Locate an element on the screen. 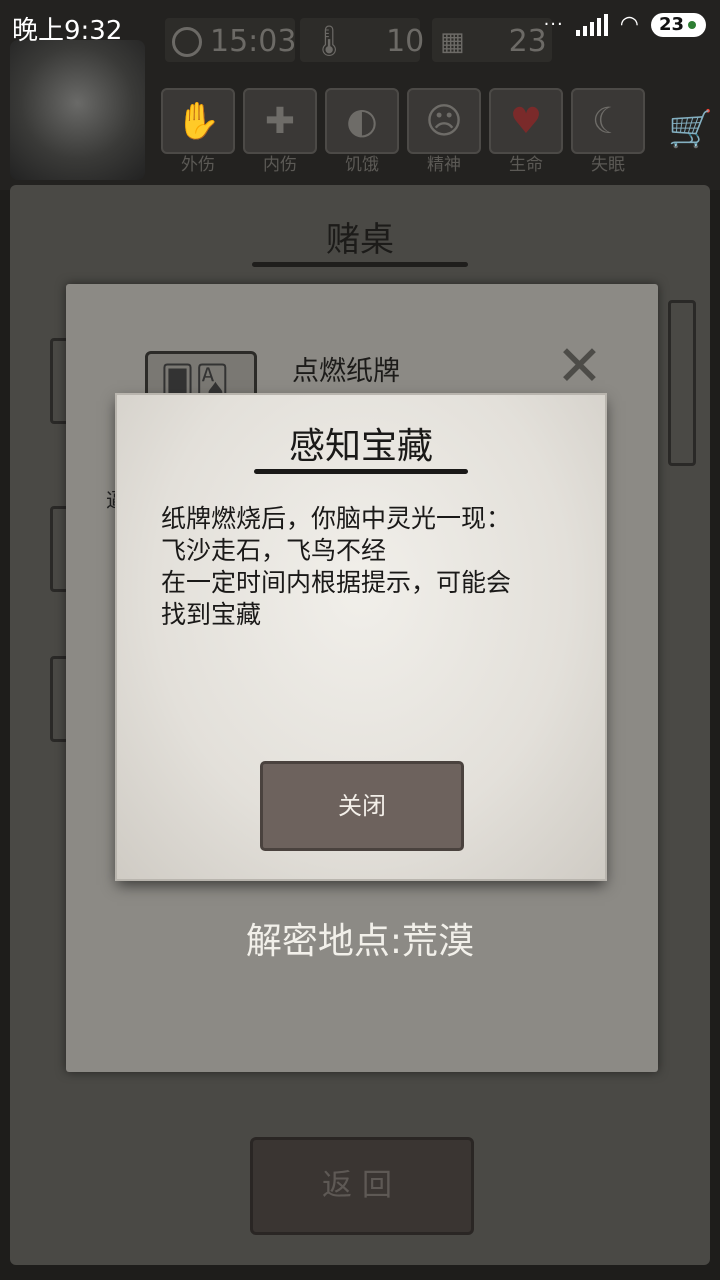 This screenshot has width=720, height=1280. close-button: 关闭 is located at coordinates (362, 806).